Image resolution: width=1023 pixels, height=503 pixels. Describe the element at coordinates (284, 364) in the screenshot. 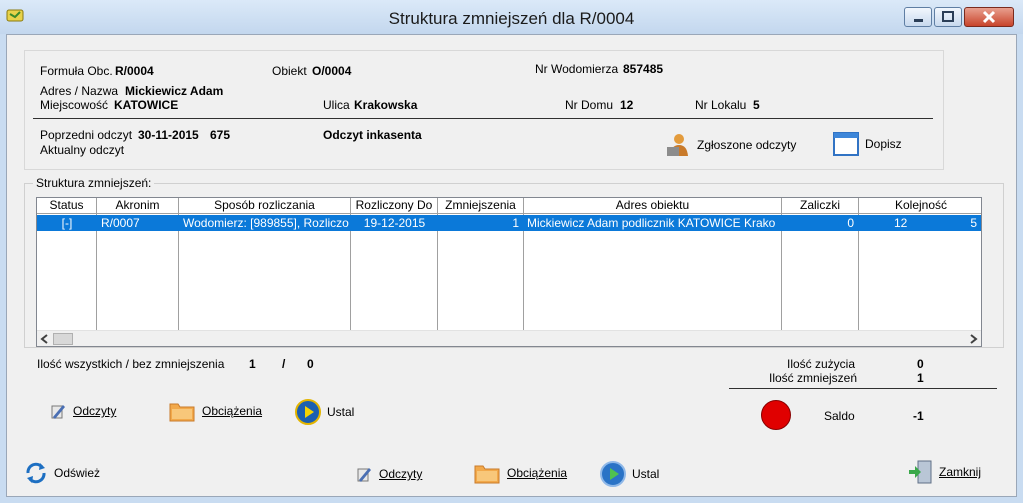

I see `ilosc-sep: /` at that location.